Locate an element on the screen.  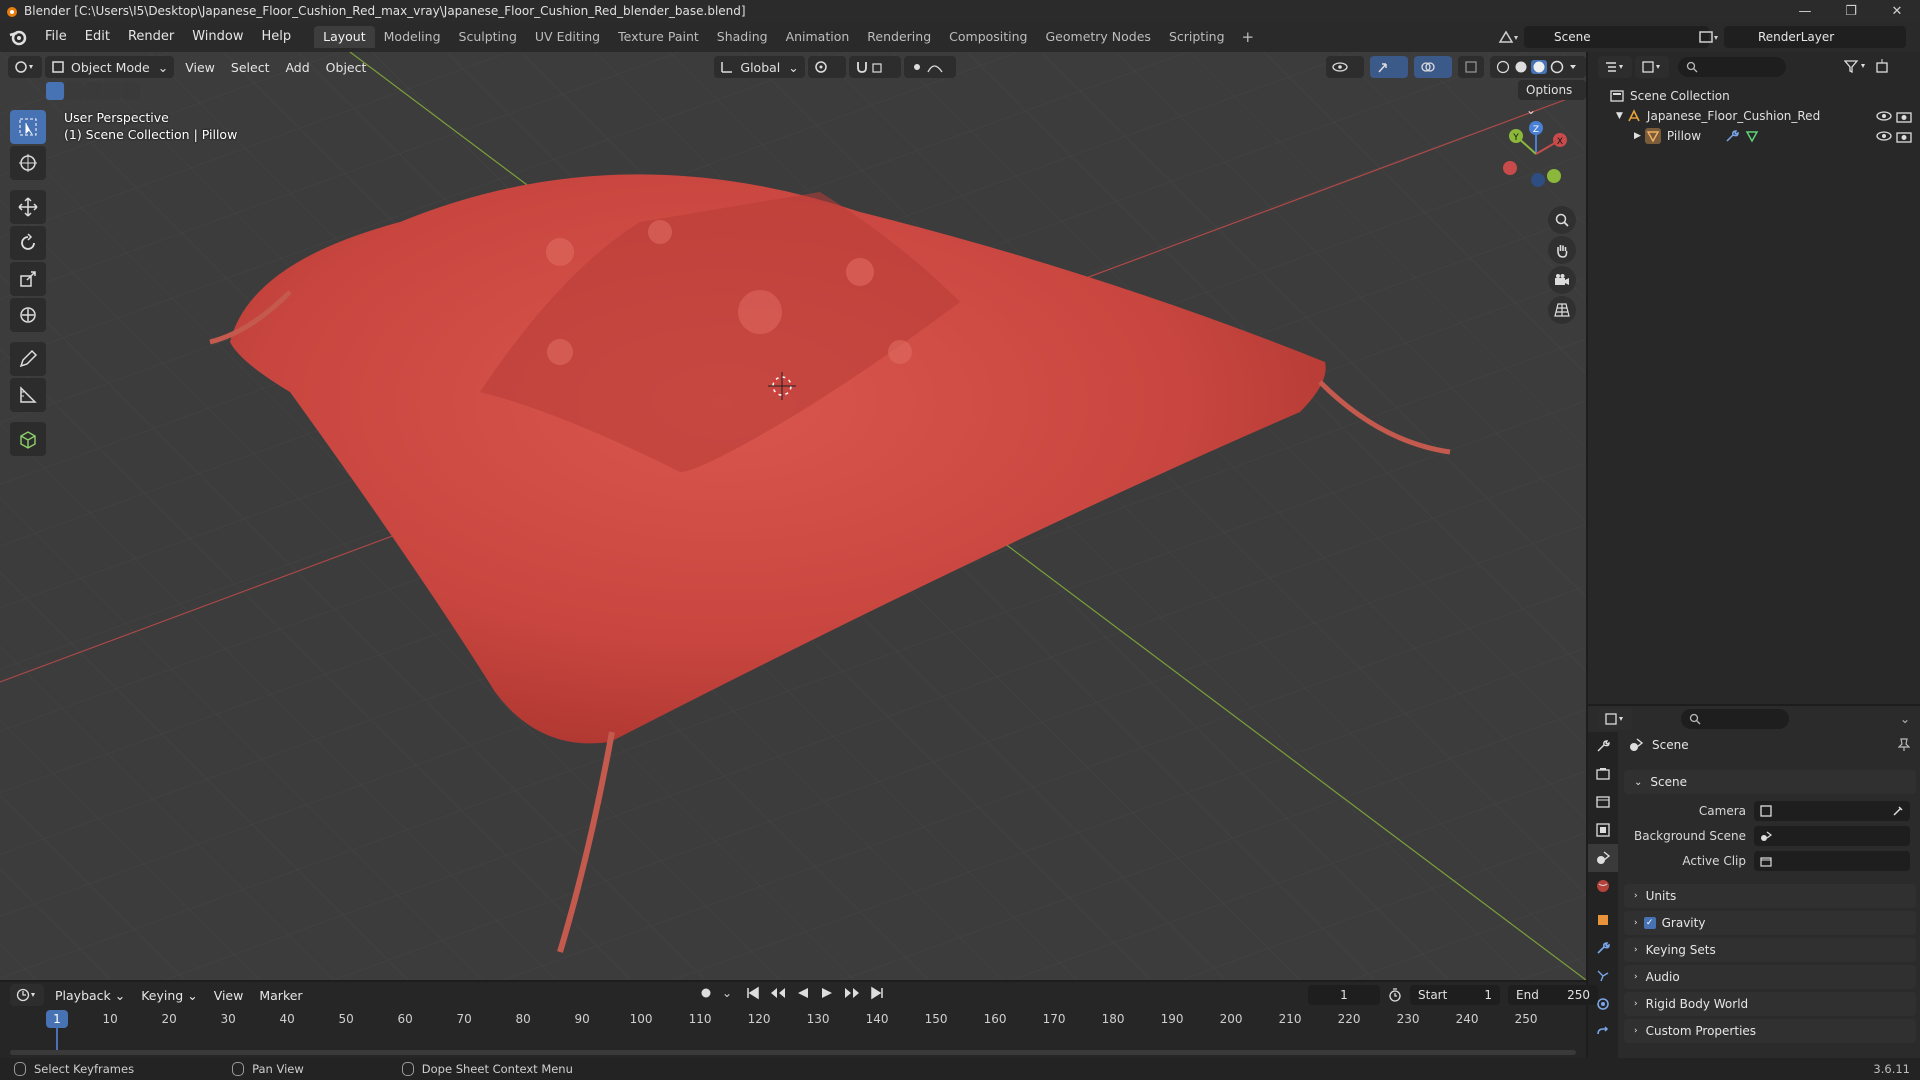
jump-keyframe-forward-icon is located at coordinates (852, 993).